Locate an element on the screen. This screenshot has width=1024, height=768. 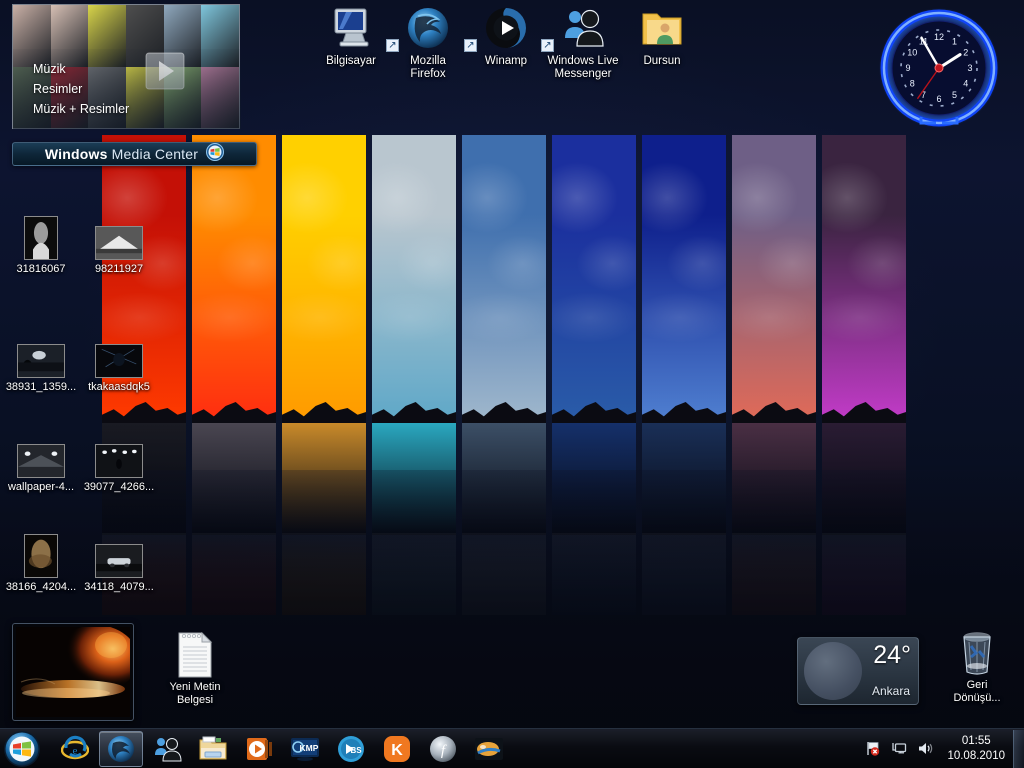
desktop-icon-image-file: 98211927 is located at coordinates (119, 244).